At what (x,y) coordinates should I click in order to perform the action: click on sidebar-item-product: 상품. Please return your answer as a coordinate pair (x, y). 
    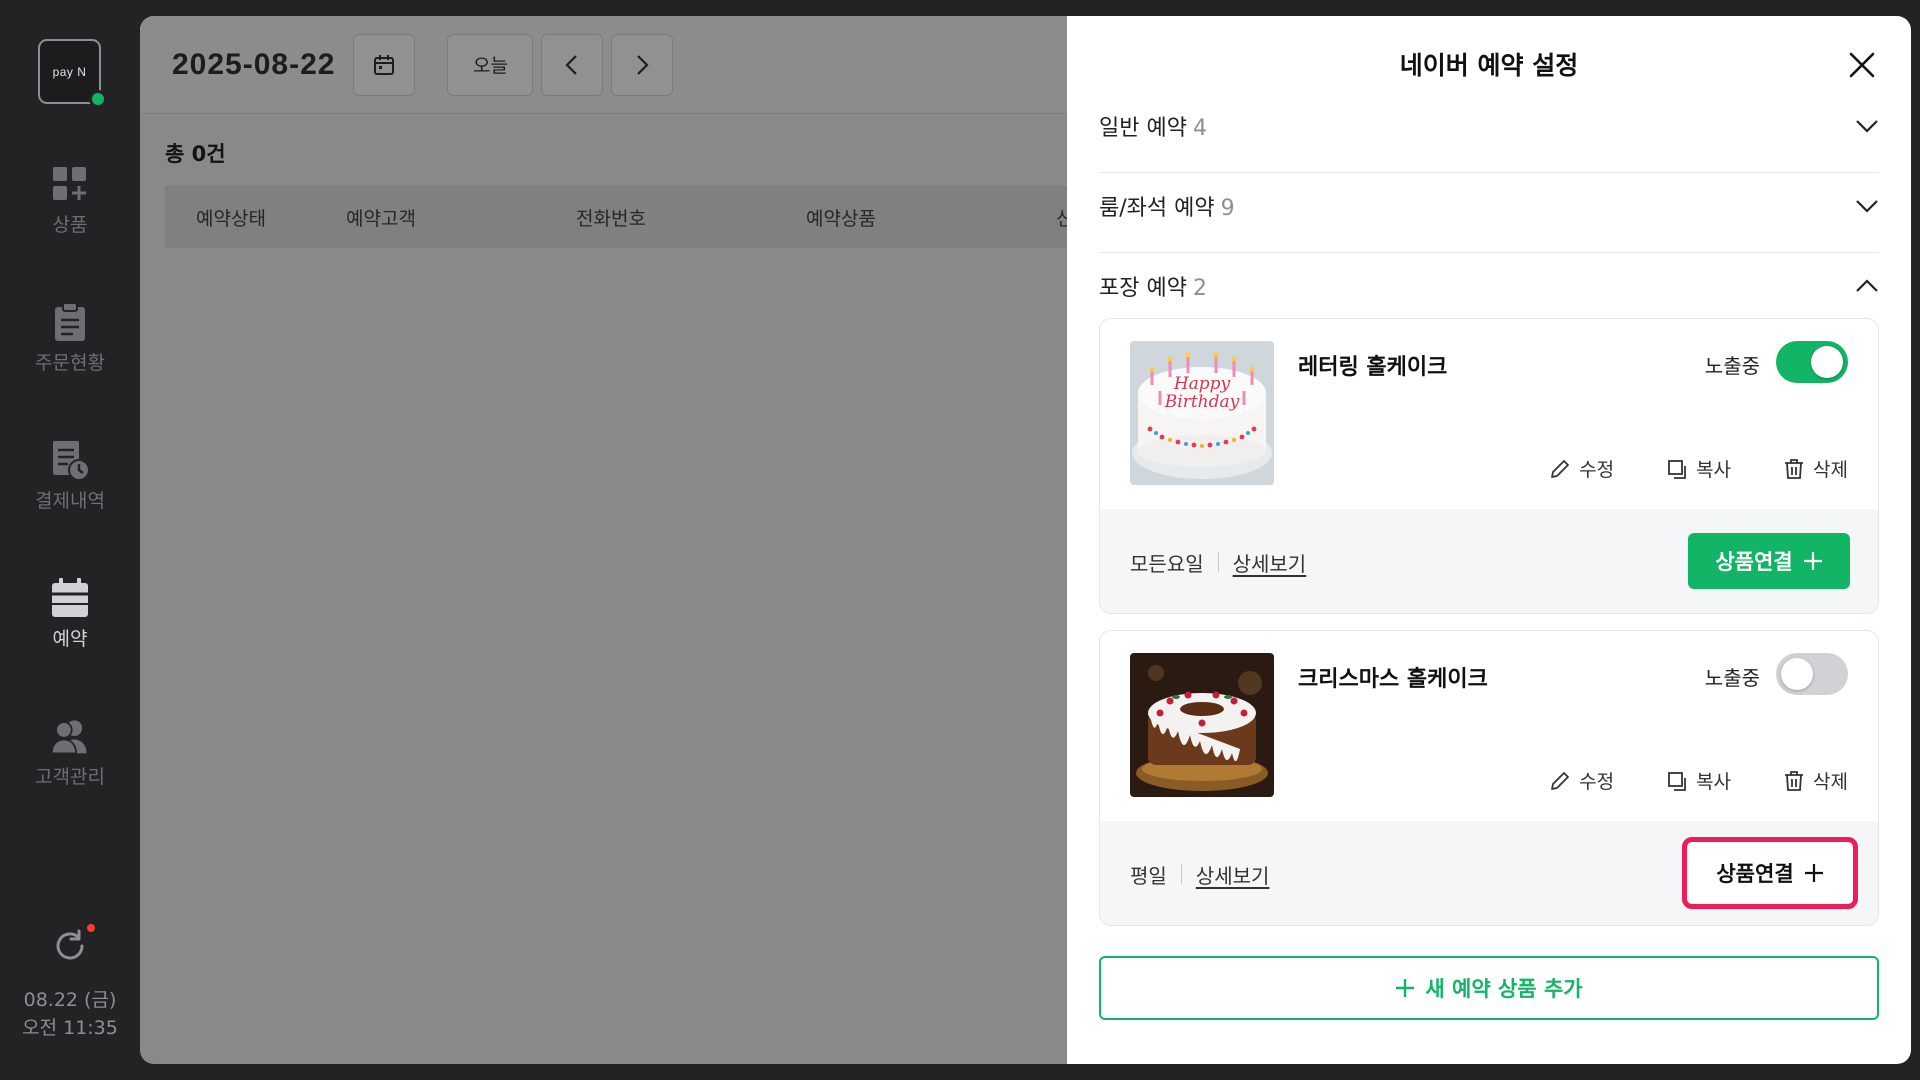
    Looking at the image, I should click on (70, 200).